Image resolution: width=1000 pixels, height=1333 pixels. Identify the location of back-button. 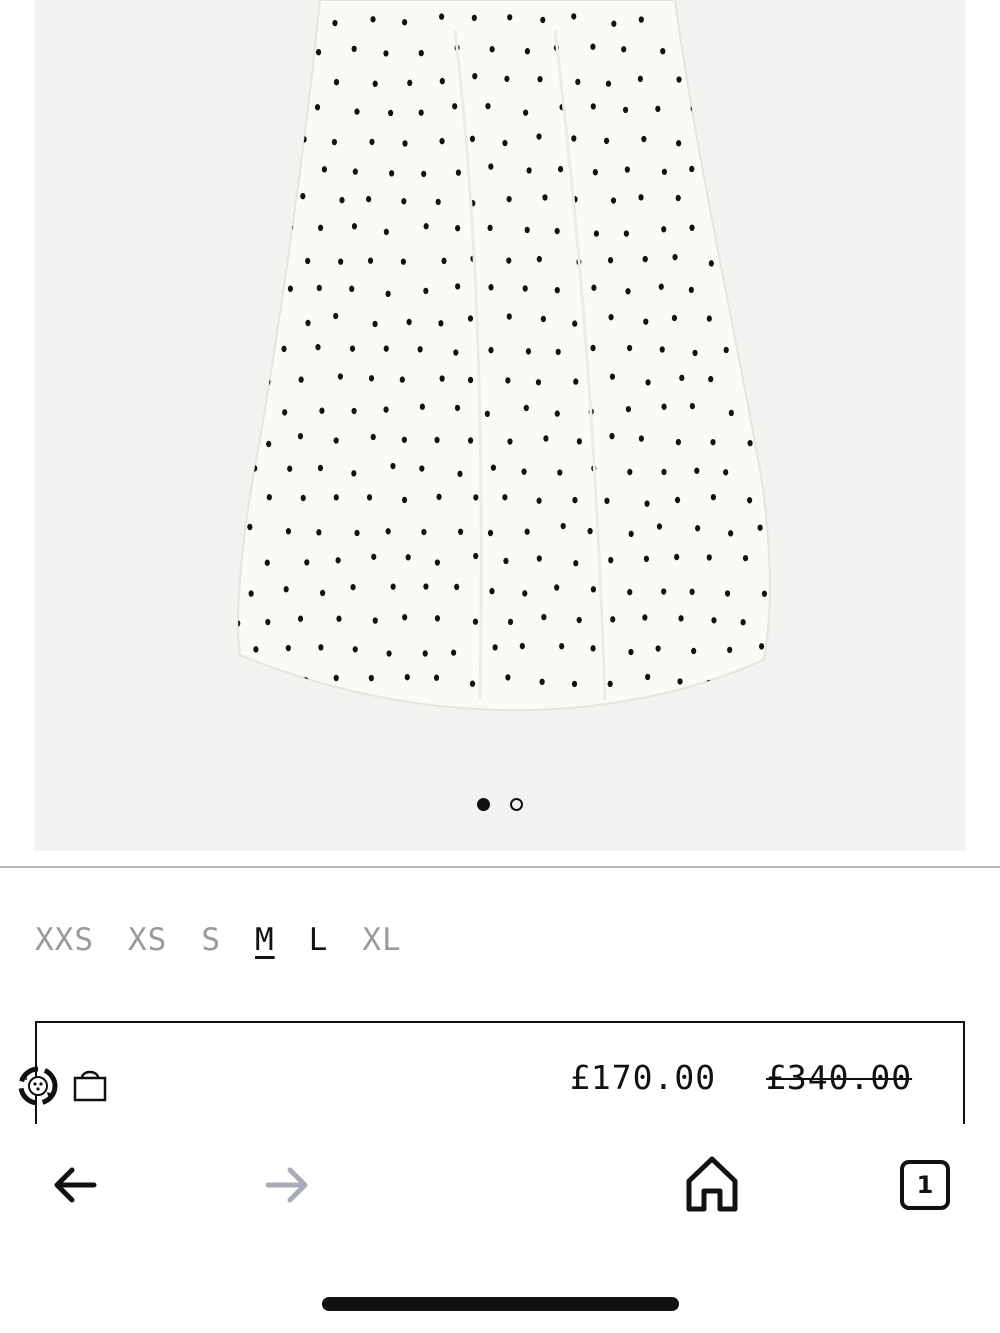
(74, 1185).